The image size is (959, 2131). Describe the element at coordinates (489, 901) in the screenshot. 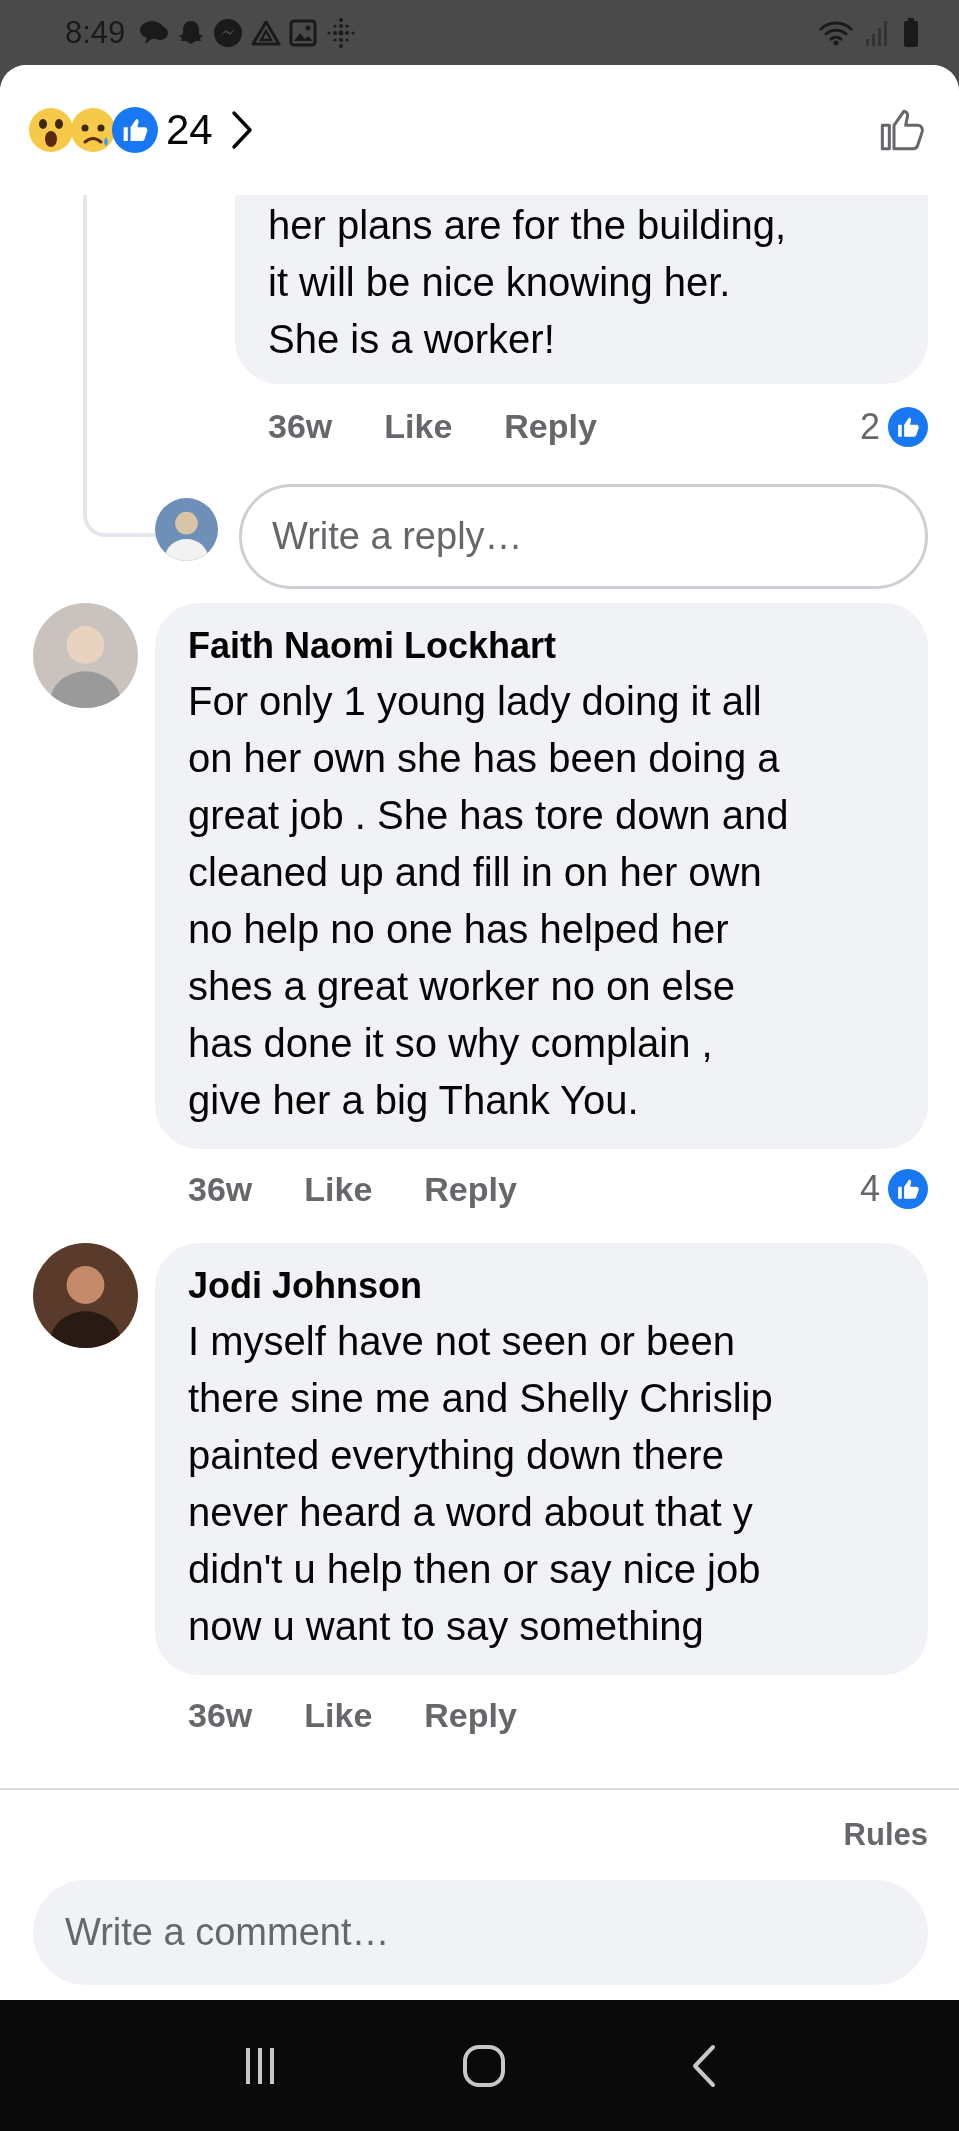

I see `comment-text: For only 1 young lady doing it all on her own she has been doing a great job . She has tore down and cleaned up and fill in on her own no help no one has helped her shes a great worker no on else has done it so why complain , give her a big Thank You.` at that location.